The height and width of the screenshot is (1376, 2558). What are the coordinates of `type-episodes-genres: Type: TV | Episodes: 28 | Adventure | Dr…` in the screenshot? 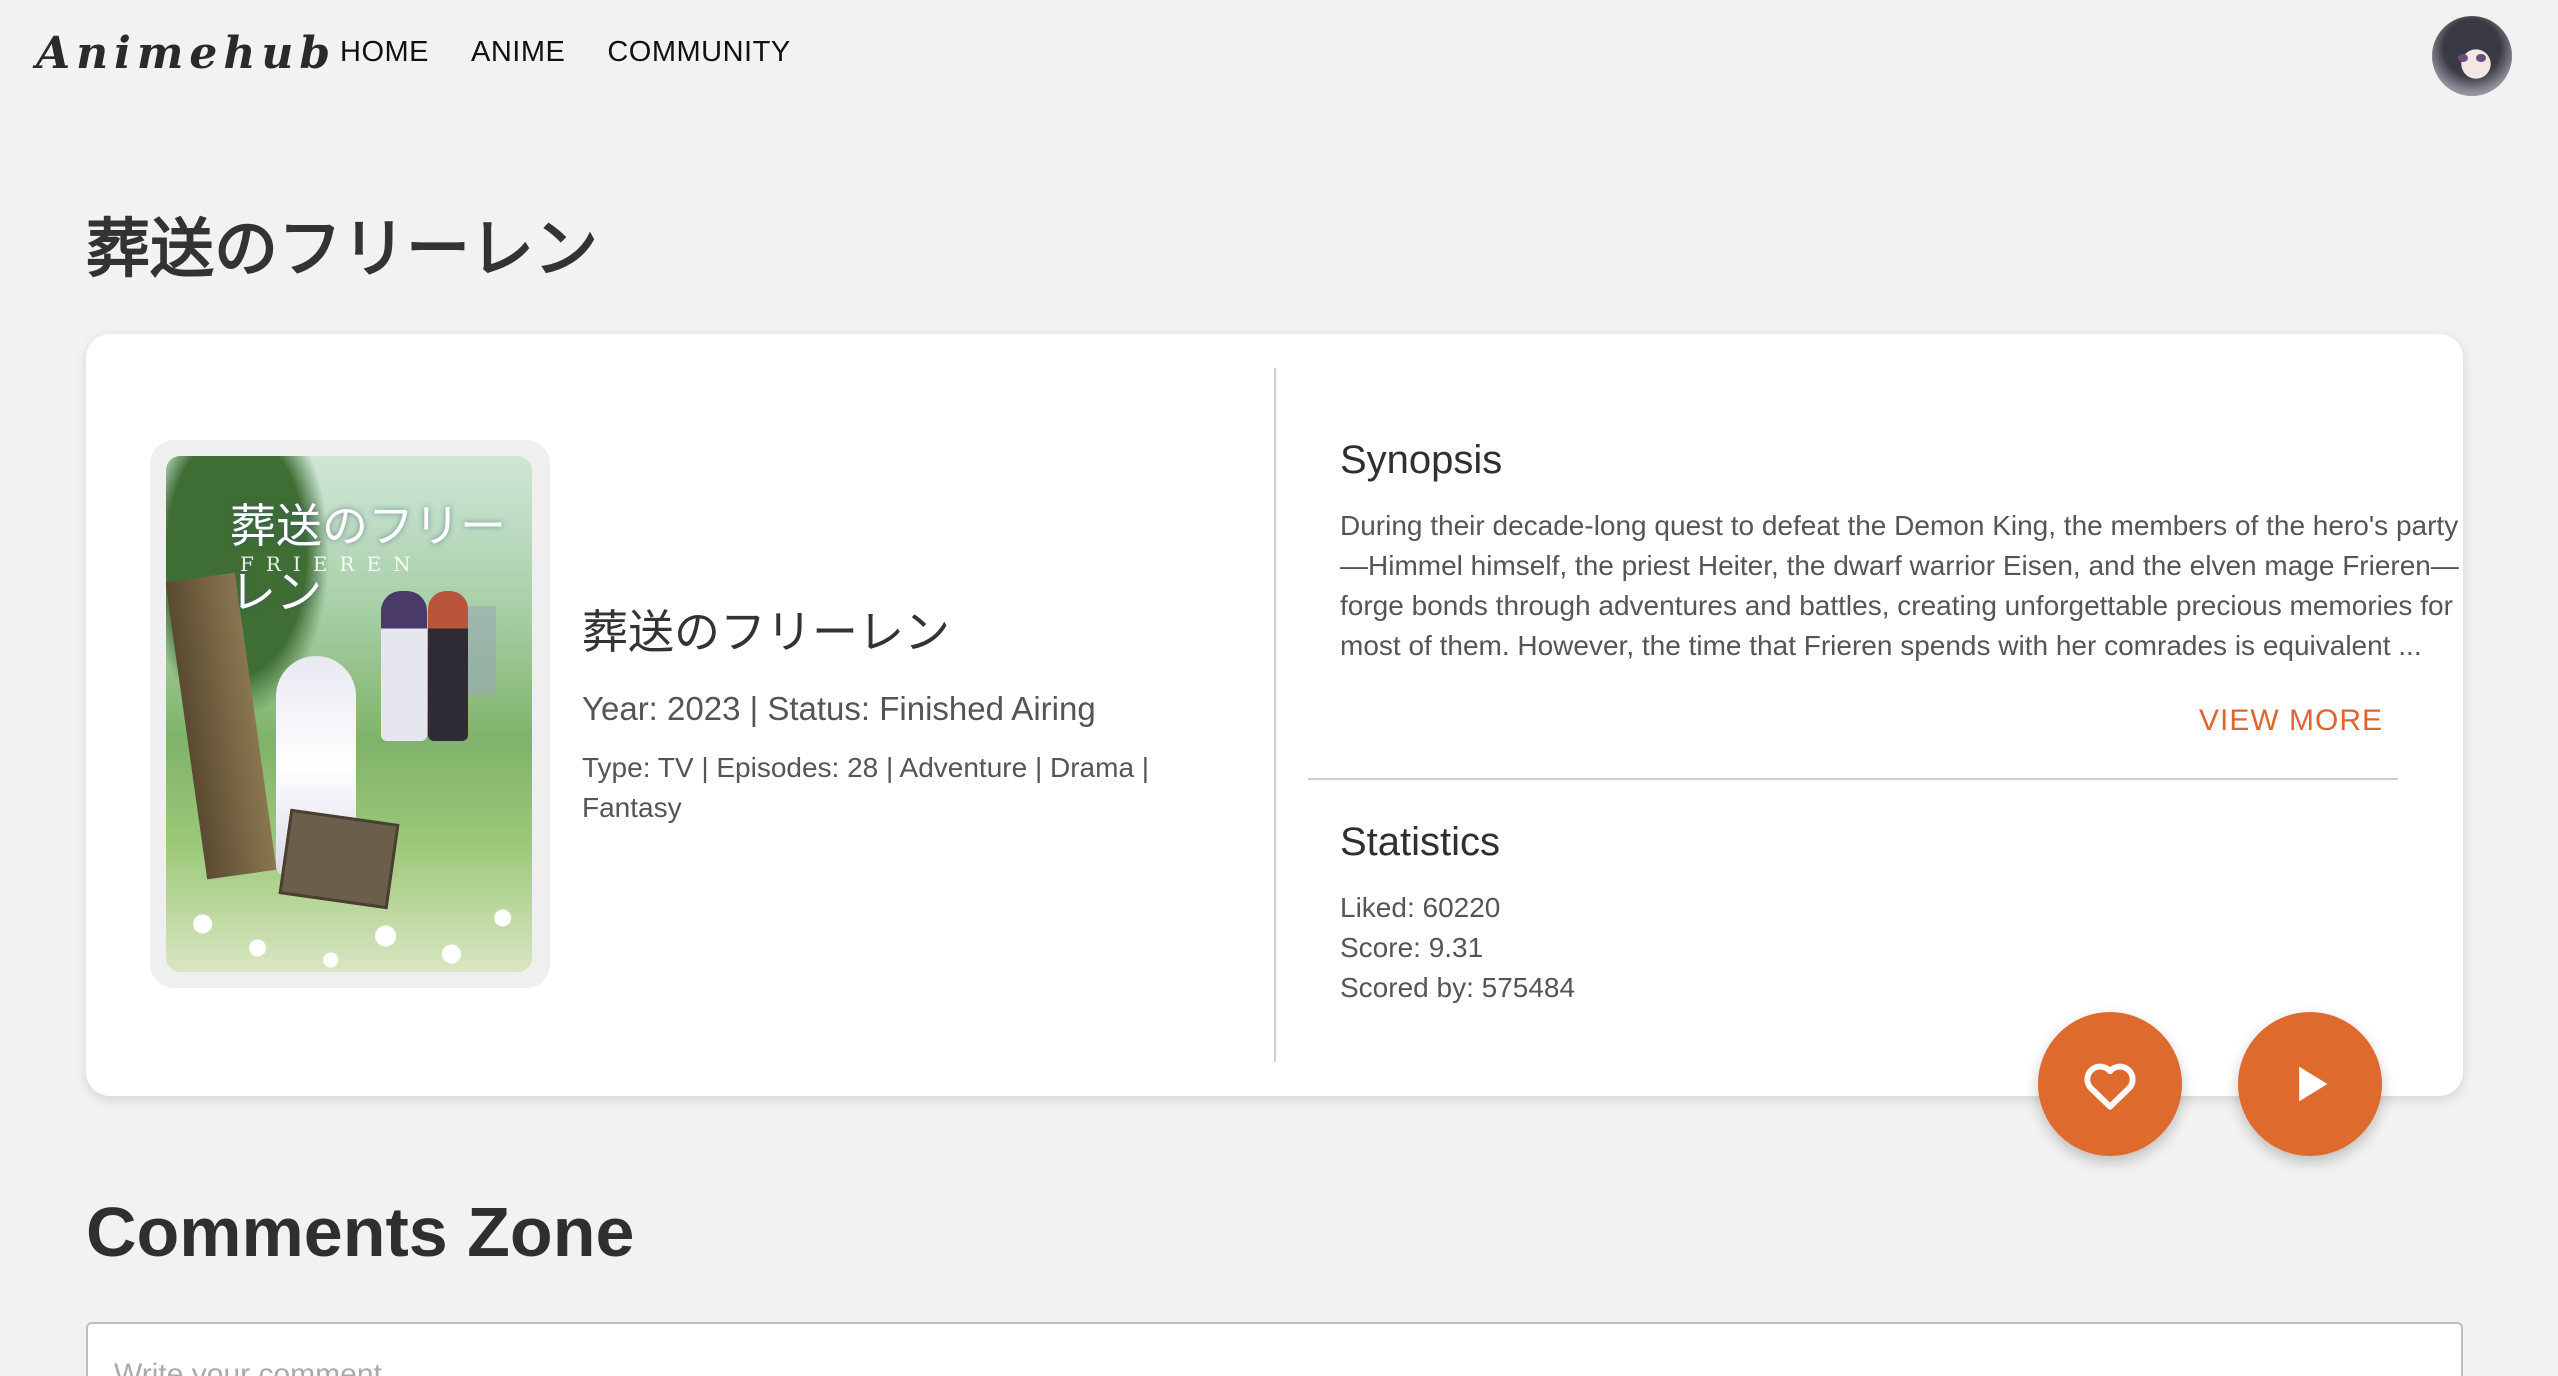 It's located at (866, 787).